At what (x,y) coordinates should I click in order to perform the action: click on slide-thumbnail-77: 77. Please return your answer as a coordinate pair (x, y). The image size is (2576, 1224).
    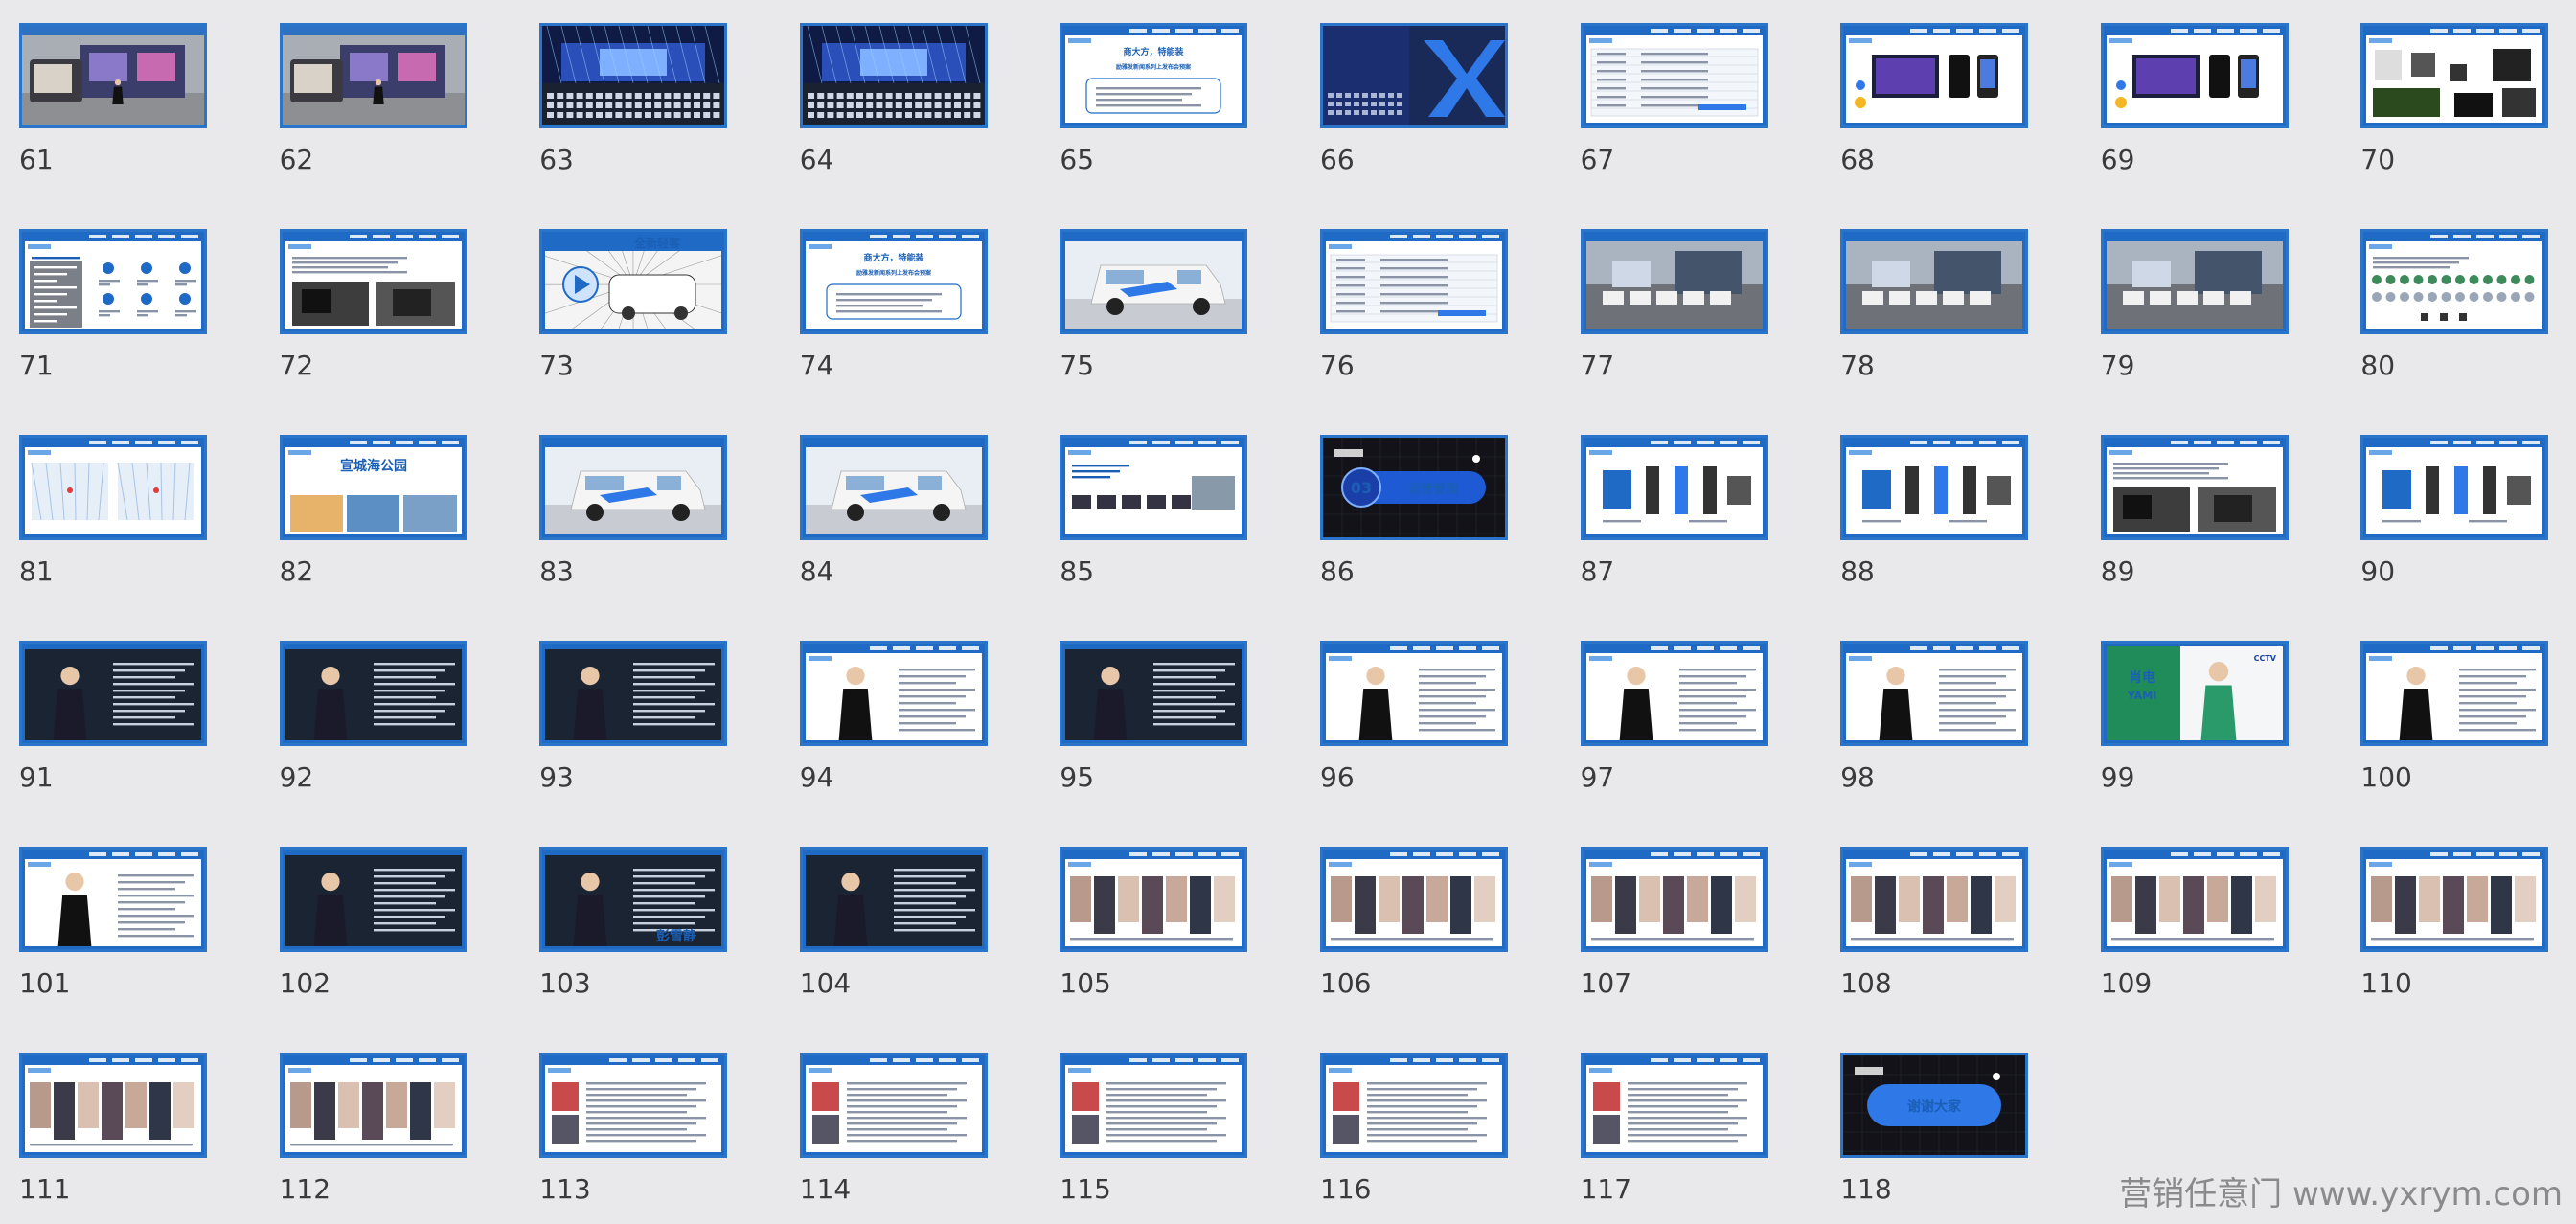
    Looking at the image, I should click on (1691, 324).